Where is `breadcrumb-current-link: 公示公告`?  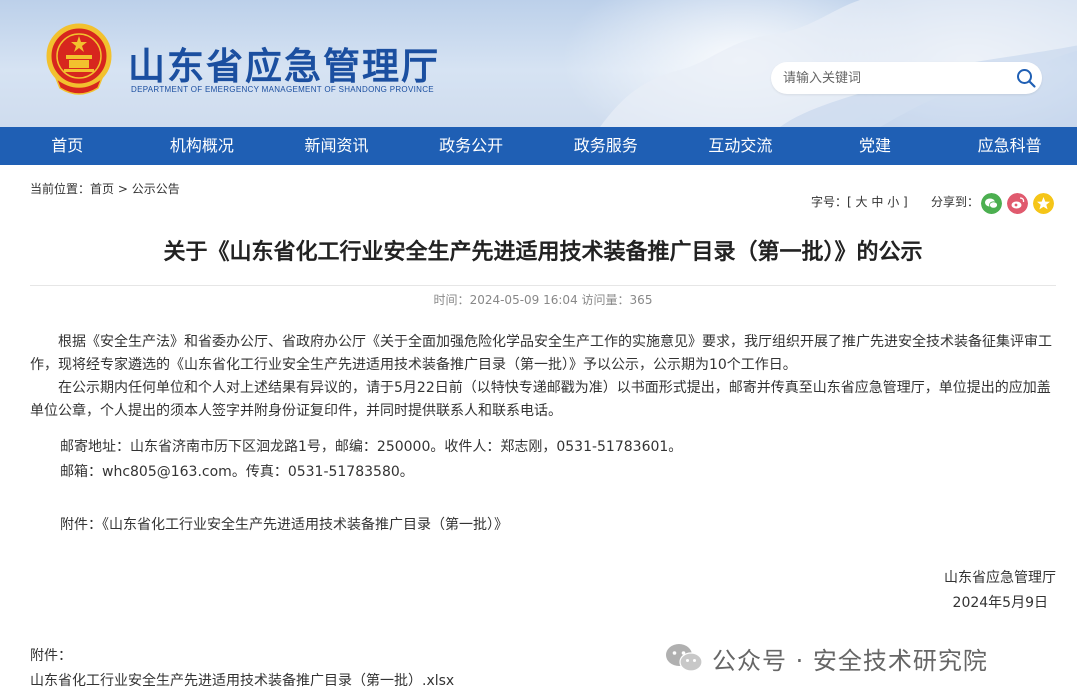
breadcrumb-current-link: 公示公告 is located at coordinates (156, 189).